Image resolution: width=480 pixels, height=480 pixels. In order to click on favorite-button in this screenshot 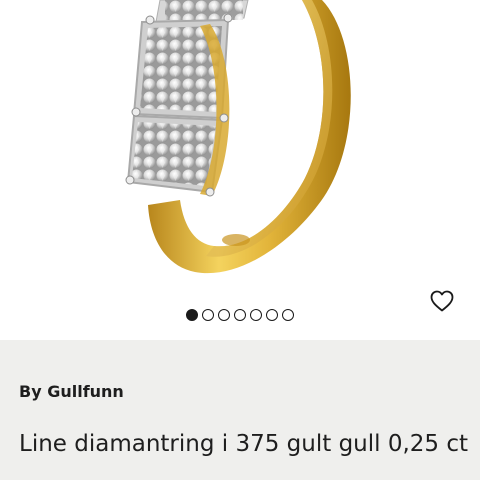, I will do `click(442, 301)`.